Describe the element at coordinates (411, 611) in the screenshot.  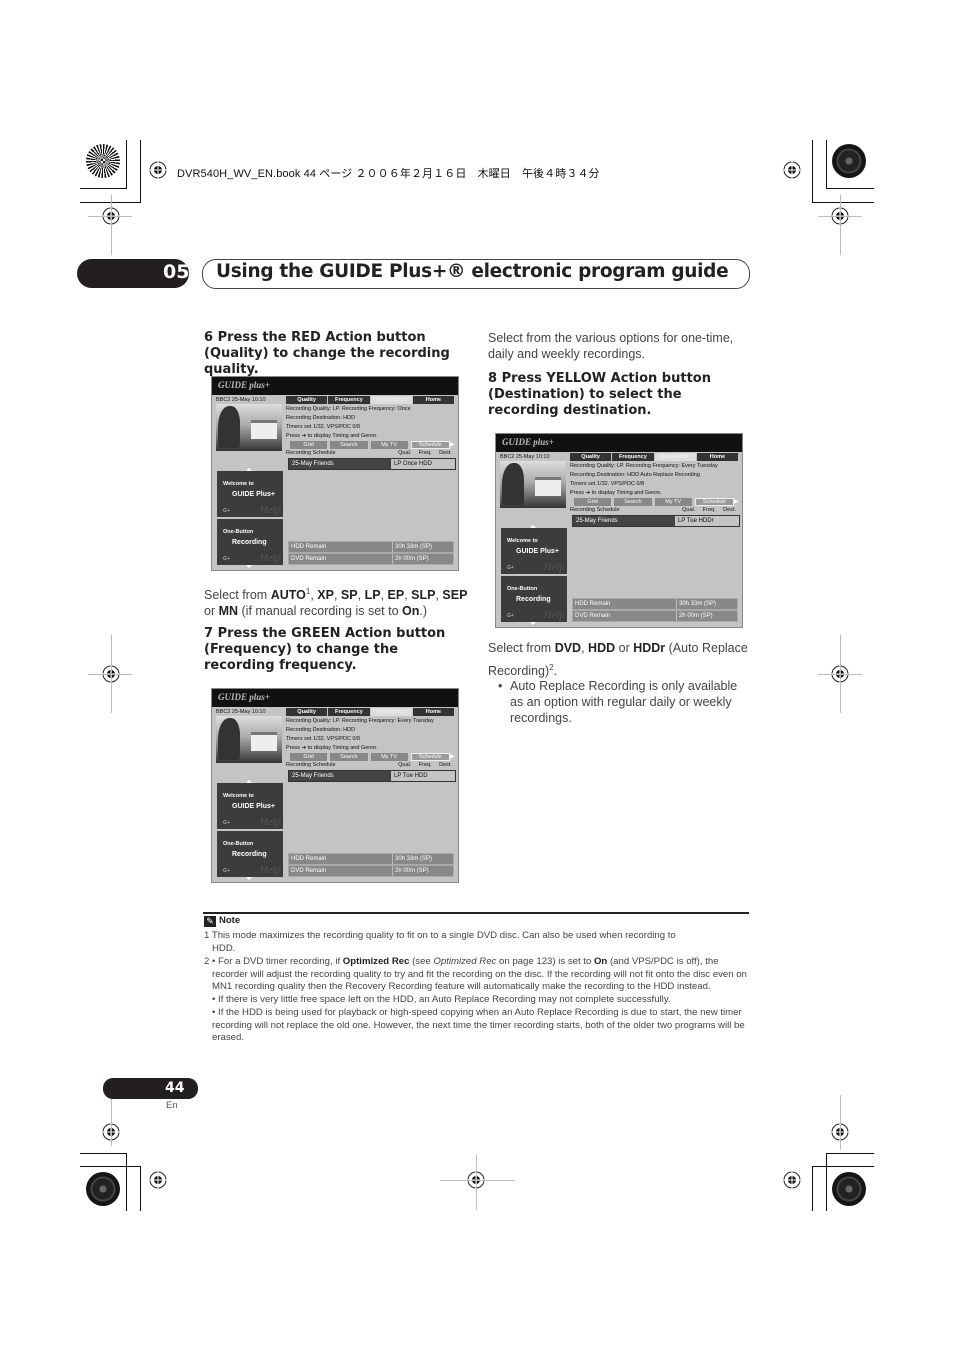
I see `on-value: On` at that location.